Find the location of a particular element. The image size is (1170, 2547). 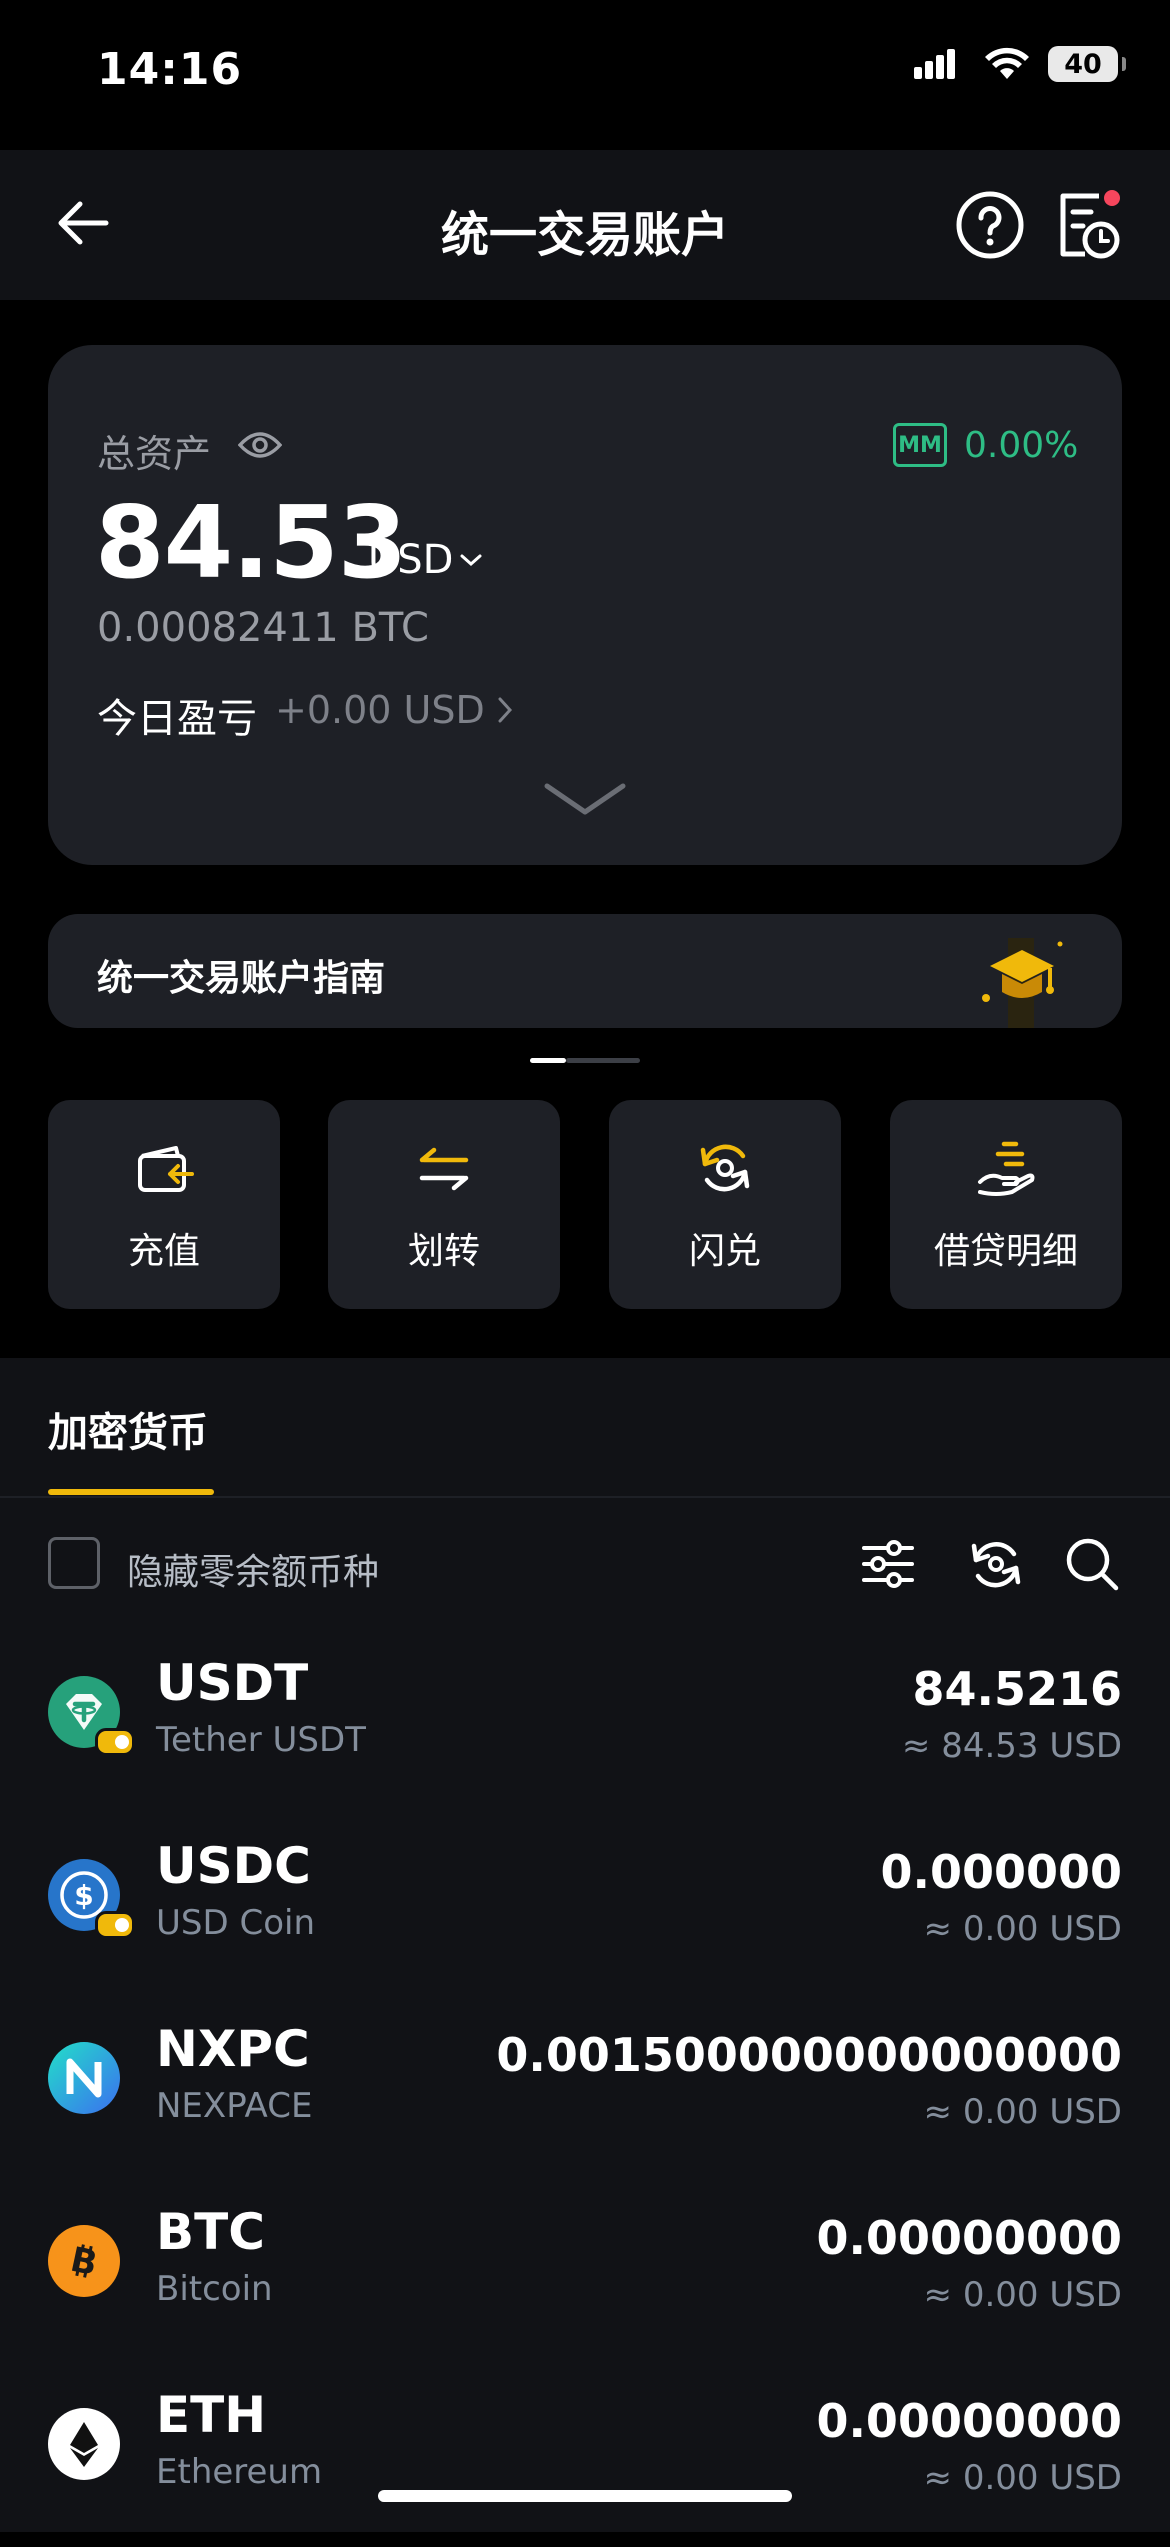

eth-logo-icon is located at coordinates (84, 2444).